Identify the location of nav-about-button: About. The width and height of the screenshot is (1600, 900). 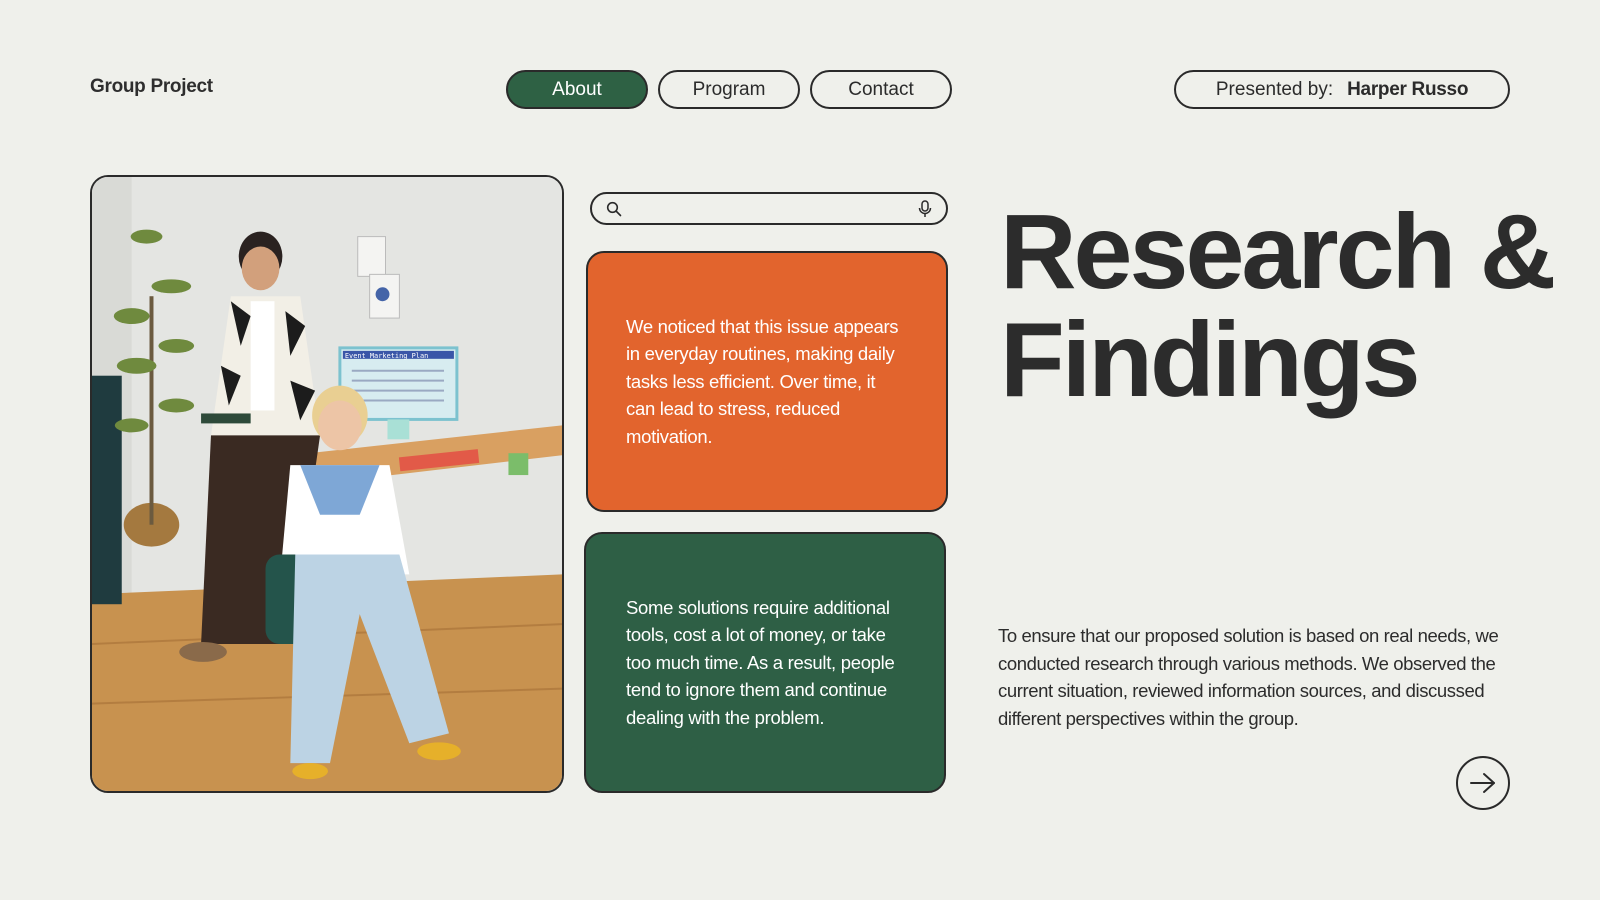
(577, 89).